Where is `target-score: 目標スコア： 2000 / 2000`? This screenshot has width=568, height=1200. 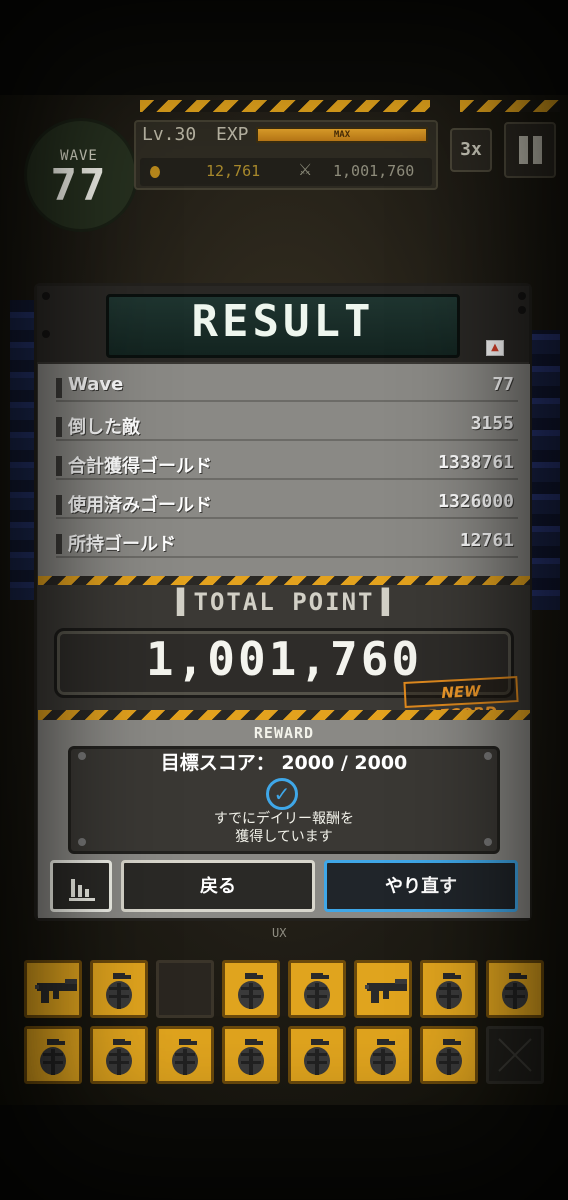 target-score: 目標スコア： 2000 / 2000 is located at coordinates (284, 763).